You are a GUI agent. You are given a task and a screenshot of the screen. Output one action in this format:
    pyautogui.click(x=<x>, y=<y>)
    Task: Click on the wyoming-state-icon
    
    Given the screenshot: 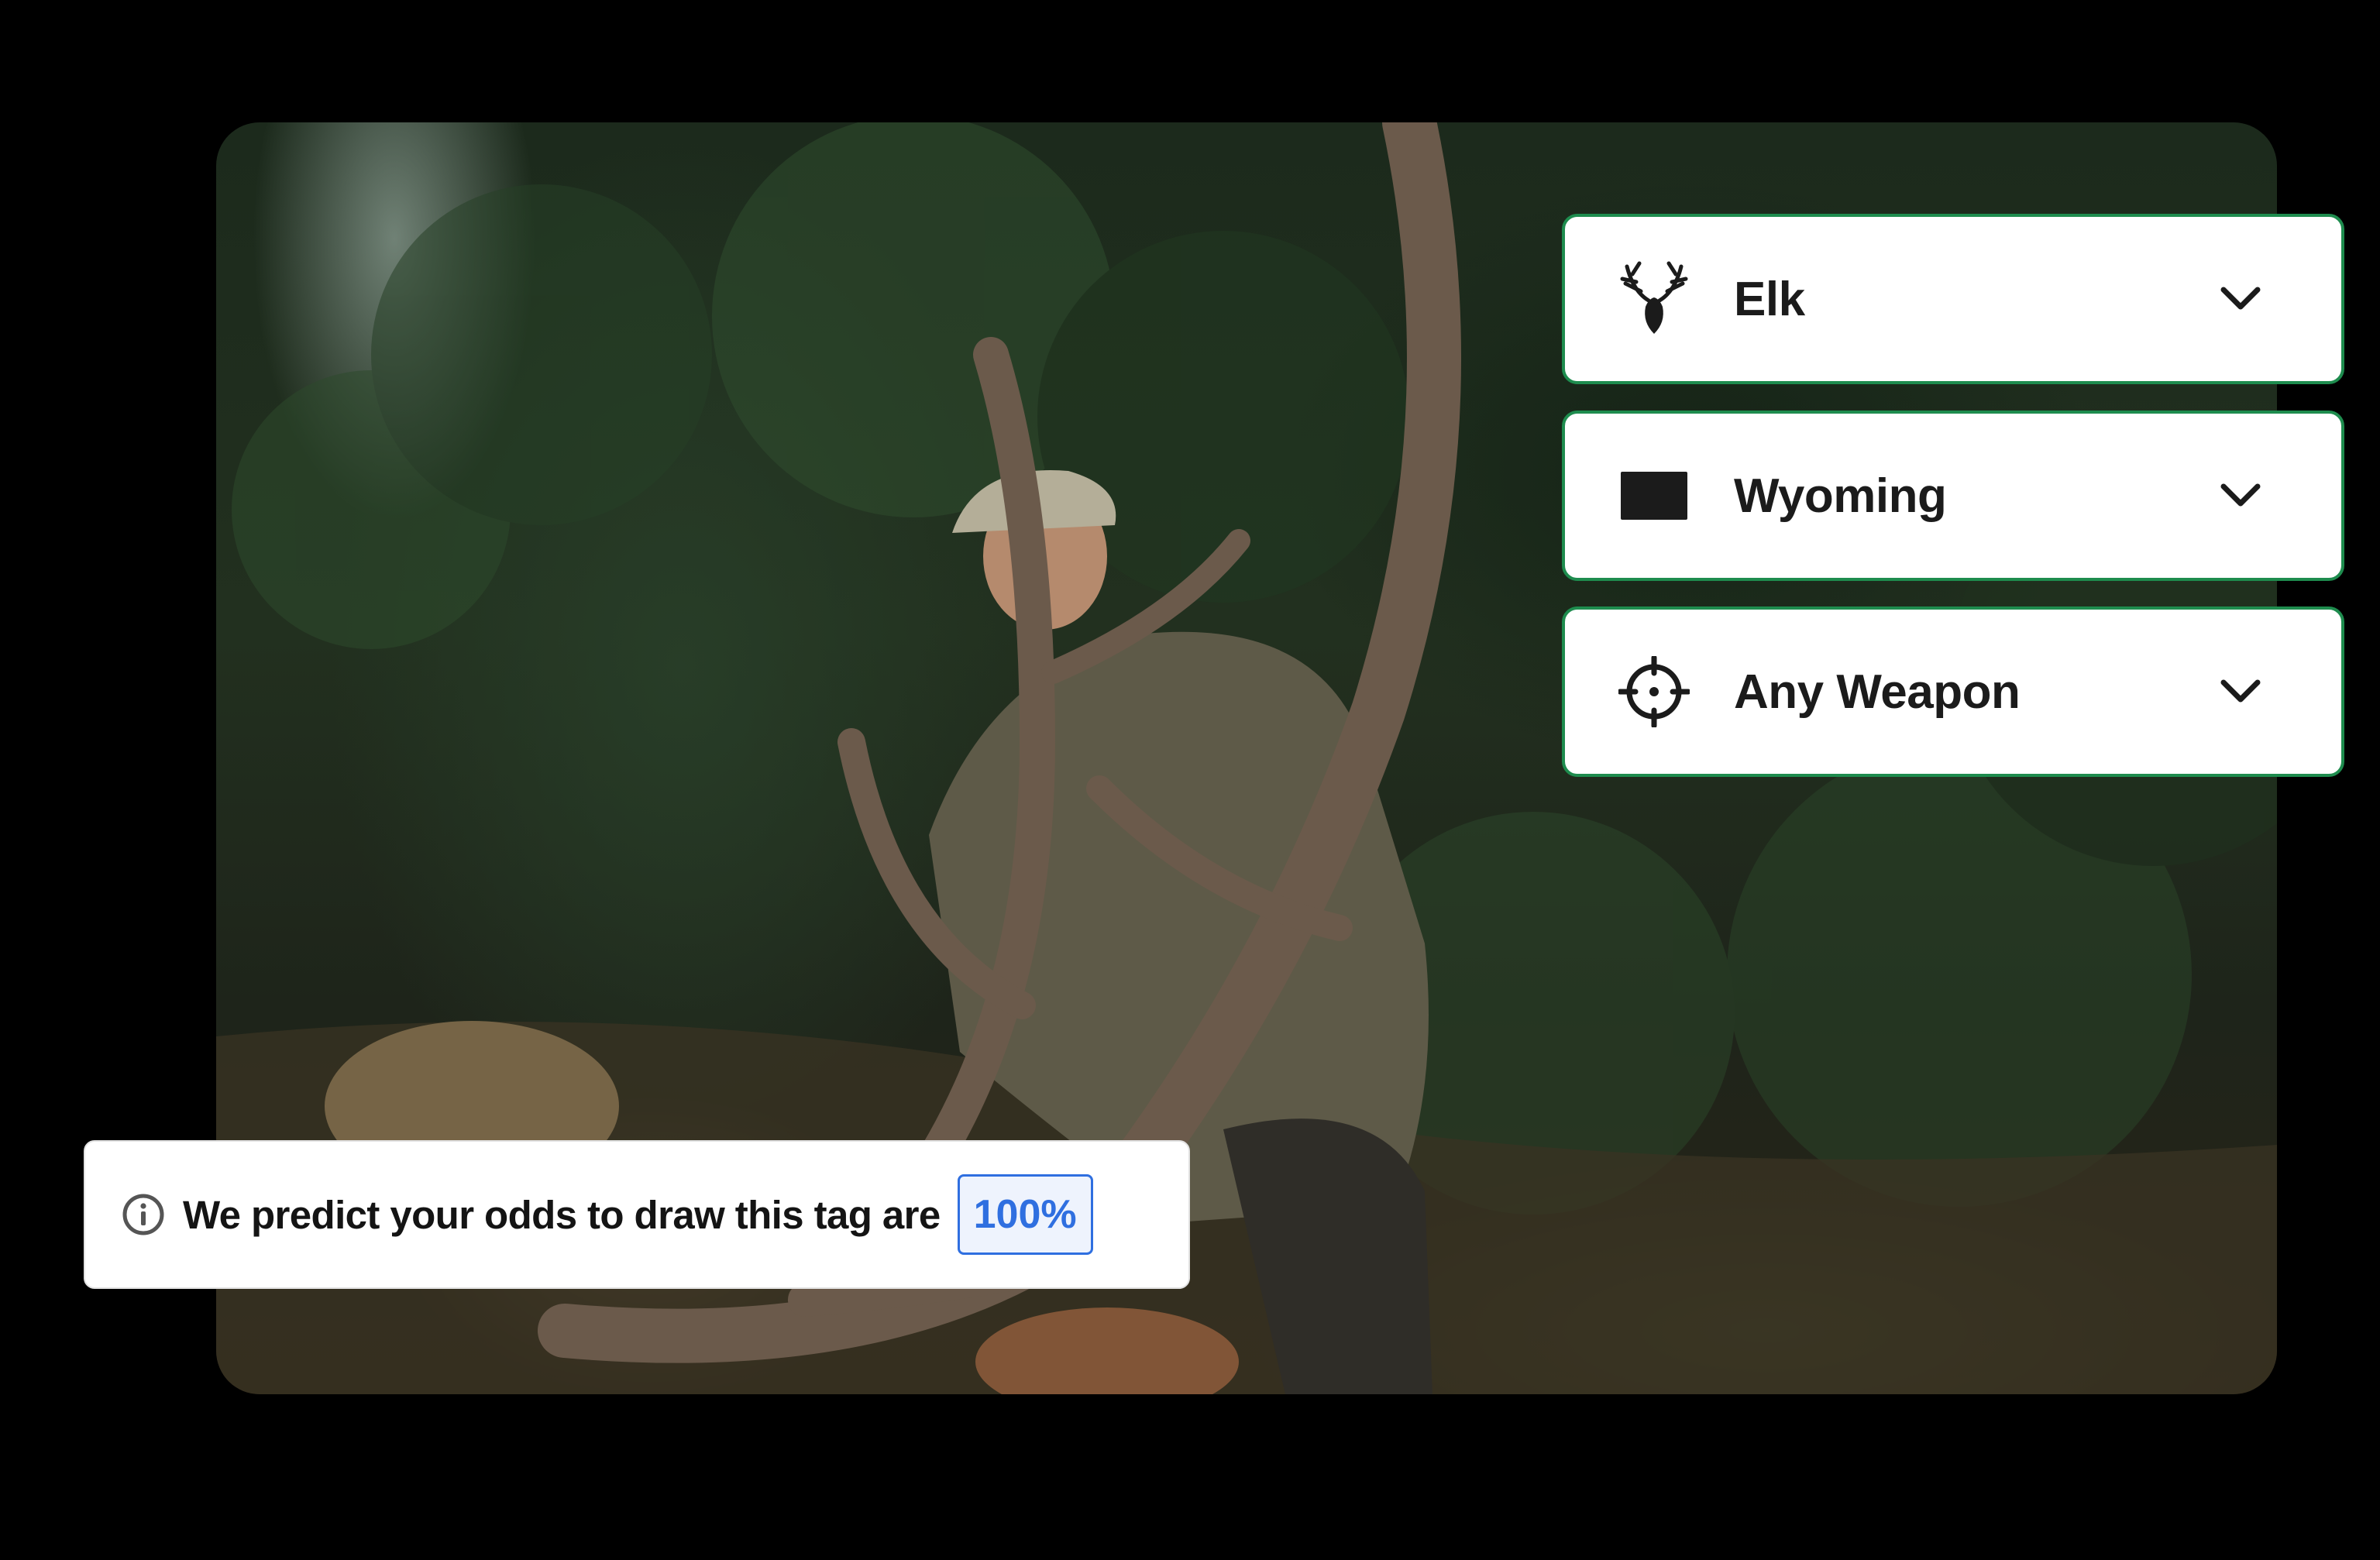 What is the action you would take?
    pyautogui.click(x=1654, y=495)
    